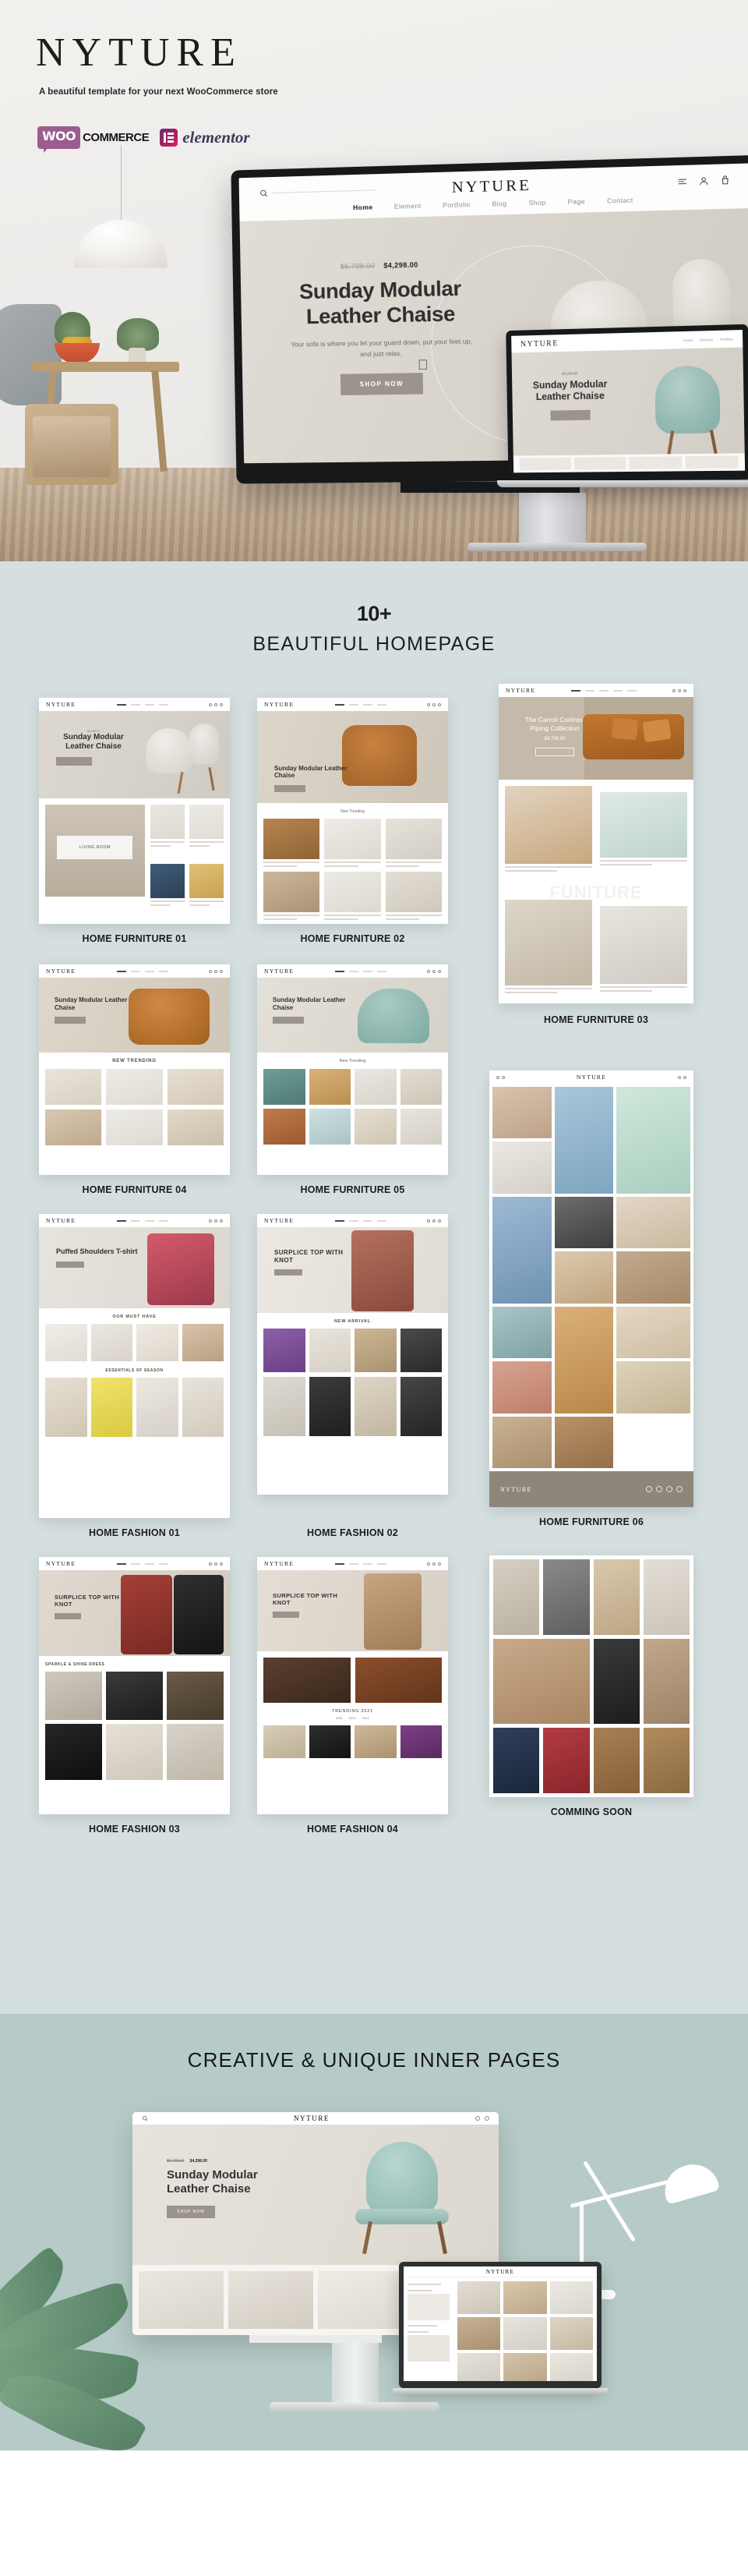 Image resolution: width=748 pixels, height=2576 pixels. What do you see at coordinates (536, 203) in the screenshot?
I see `nav-item-shop: Shop` at bounding box center [536, 203].